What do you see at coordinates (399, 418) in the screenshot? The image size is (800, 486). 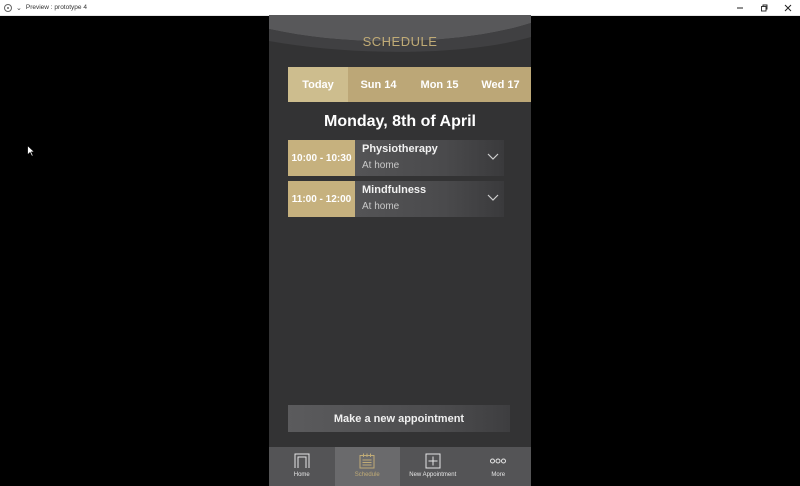 I see `new-appointment-button: Make a new appointment` at bounding box center [399, 418].